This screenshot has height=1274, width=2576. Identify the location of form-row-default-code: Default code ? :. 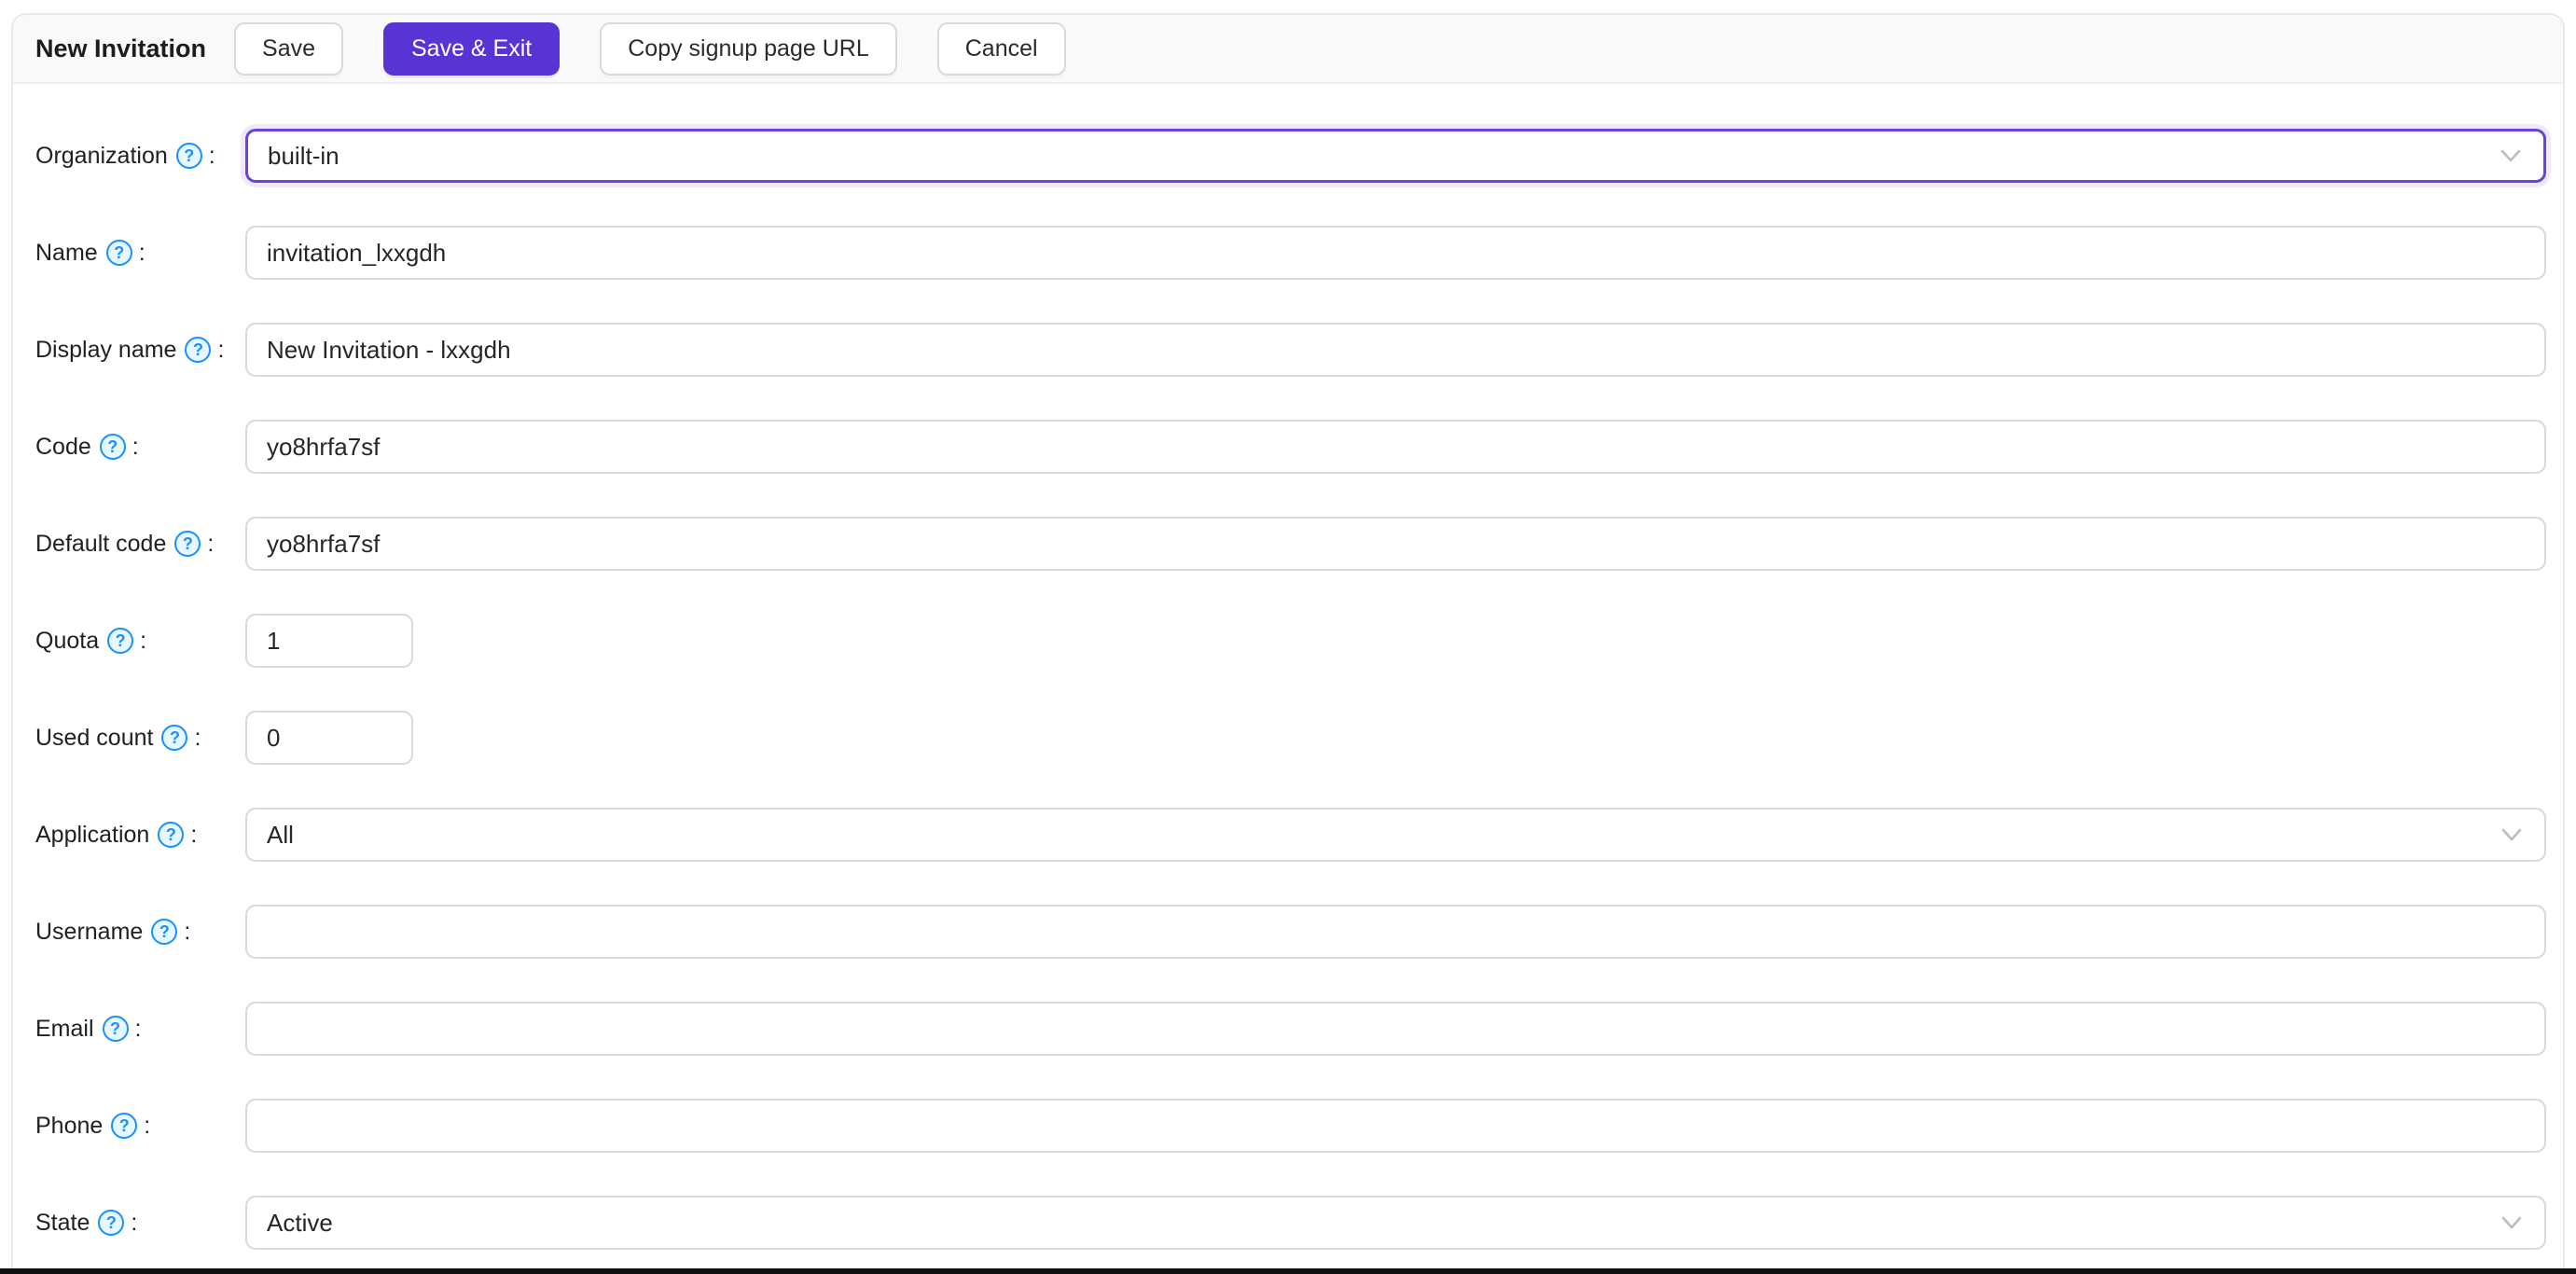
(1290, 544).